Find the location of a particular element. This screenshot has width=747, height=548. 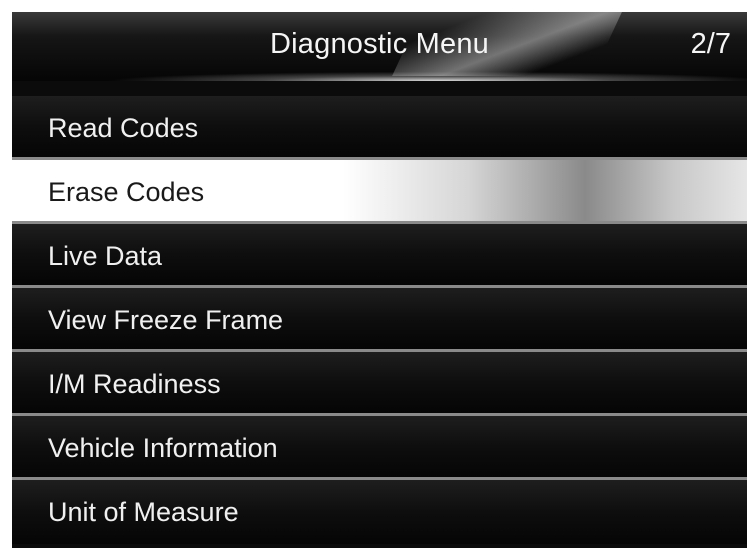

page-title: Diagnostic Menu is located at coordinates (379, 44).